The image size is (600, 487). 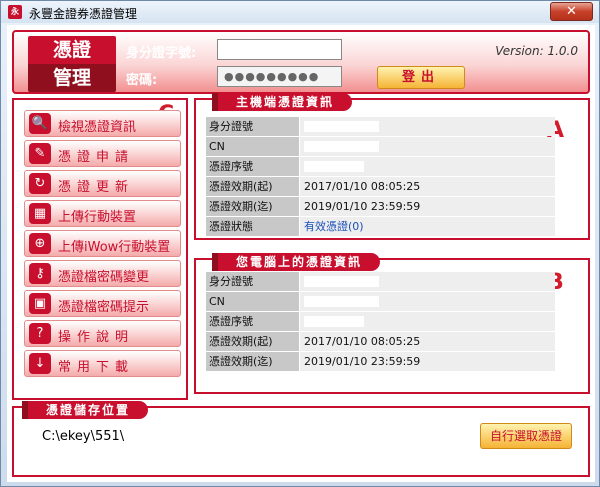 I want to click on menu-item-label: 憑證檔密碼變更, so click(x=104, y=277).